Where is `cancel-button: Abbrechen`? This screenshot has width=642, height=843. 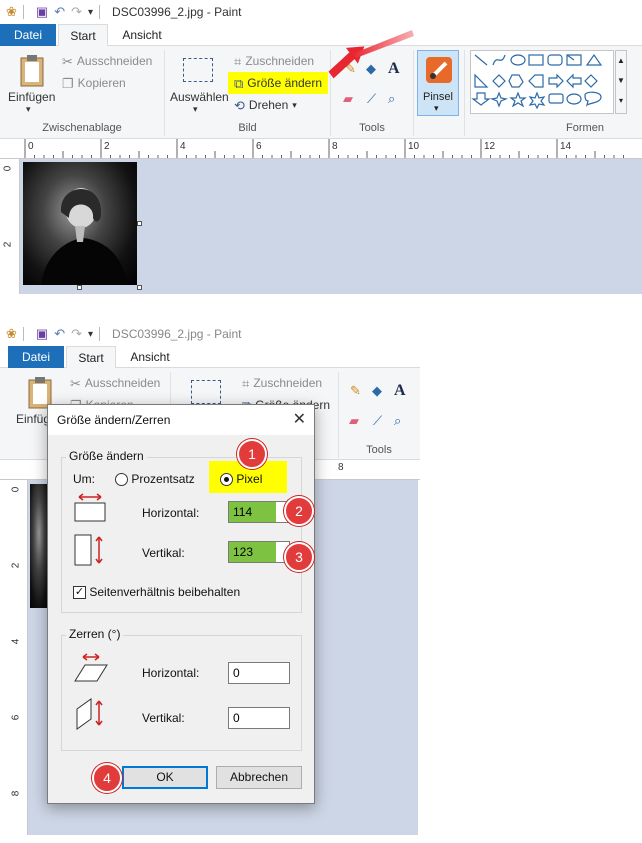
cancel-button: Abbrechen is located at coordinates (259, 777).